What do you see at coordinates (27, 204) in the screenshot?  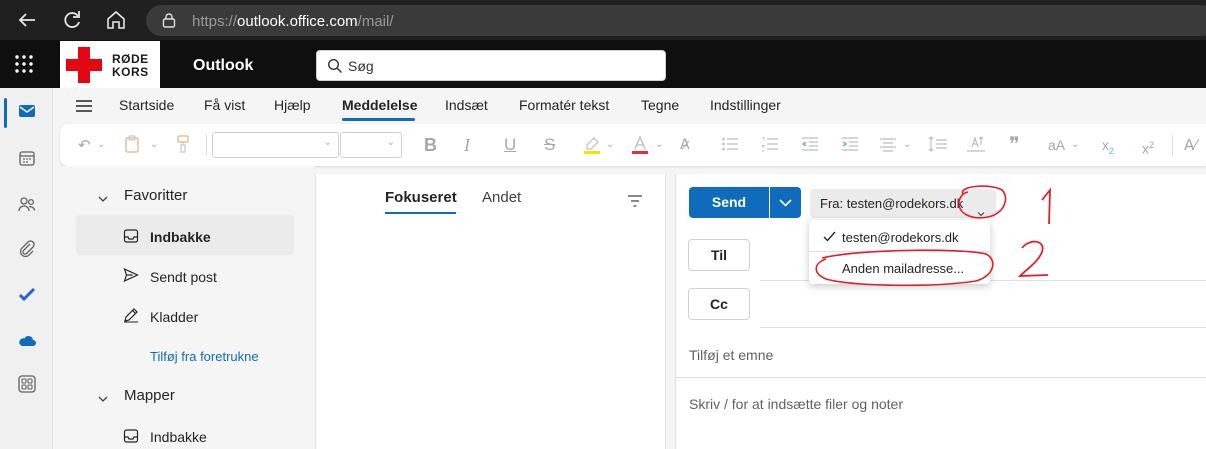 I see `people-icon` at bounding box center [27, 204].